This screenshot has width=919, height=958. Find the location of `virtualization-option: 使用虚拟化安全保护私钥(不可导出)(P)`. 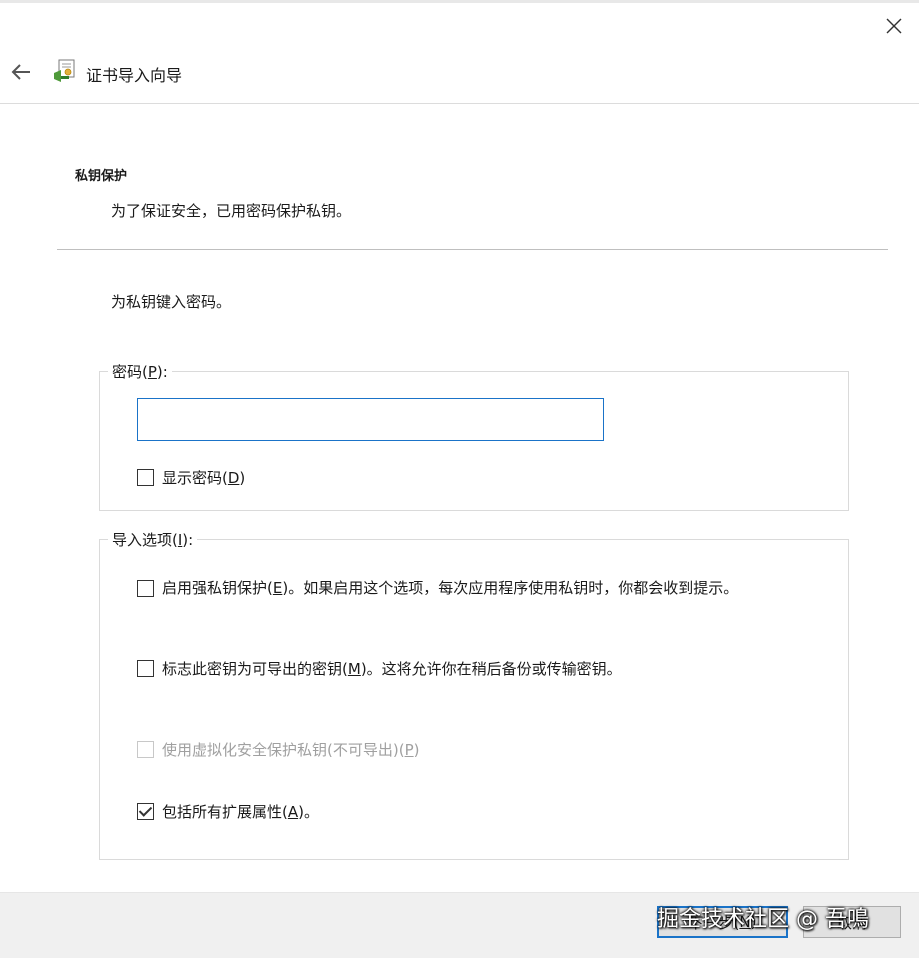

virtualization-option: 使用虚拟化安全保护私钥(不可导出)(P) is located at coordinates (278, 749).